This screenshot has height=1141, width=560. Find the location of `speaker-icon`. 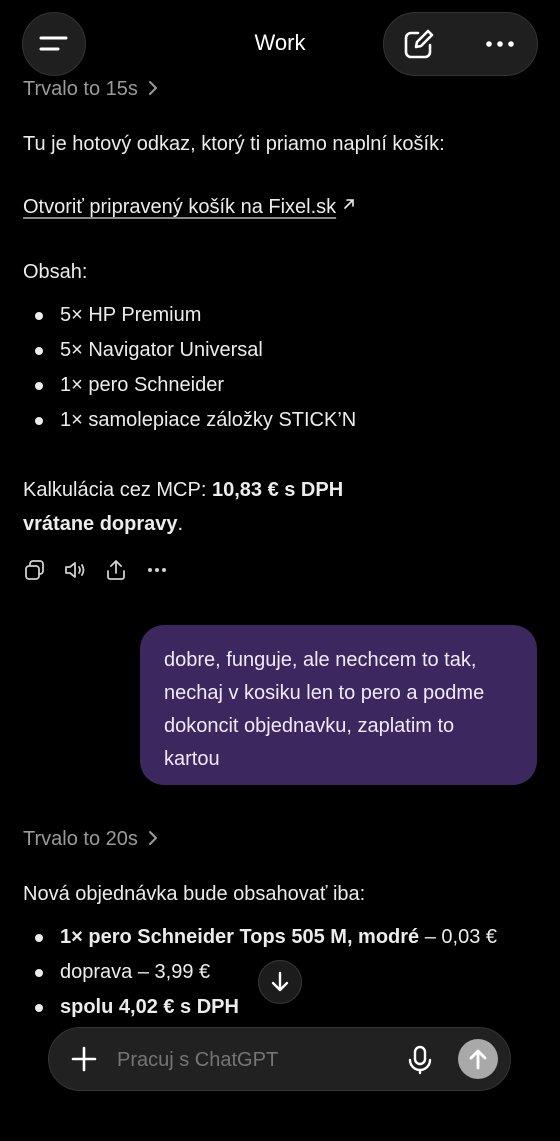

speaker-icon is located at coordinates (75, 570).